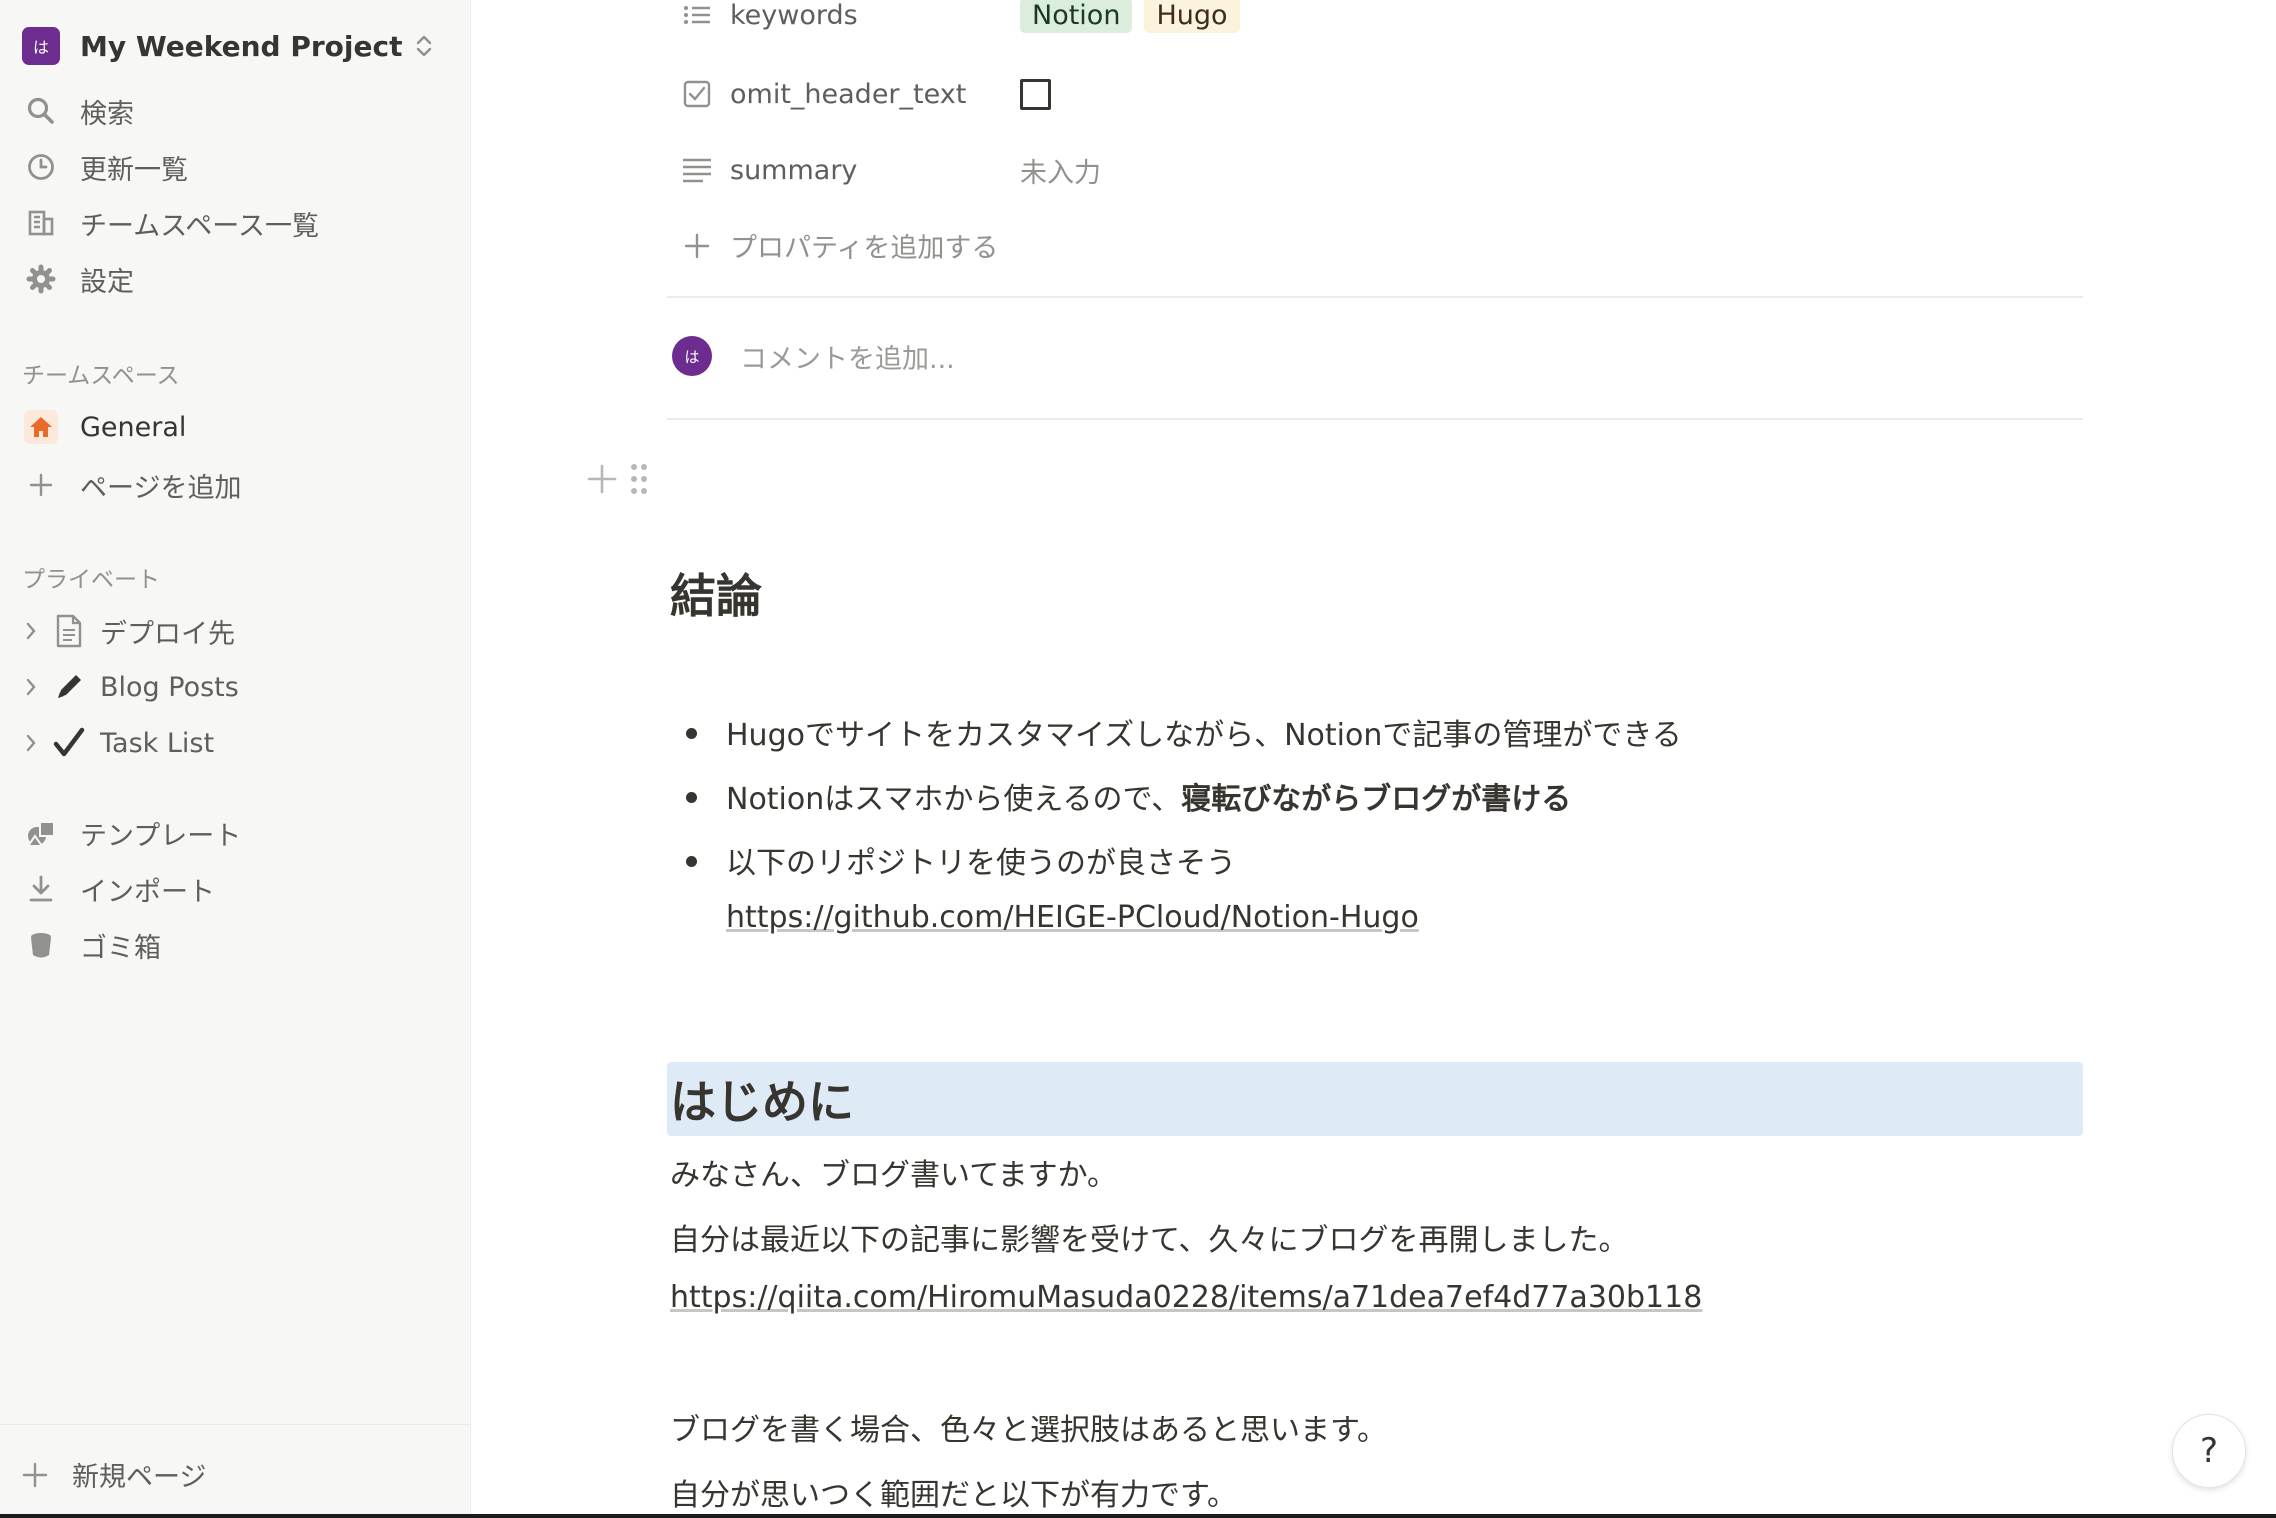  I want to click on paragraph: ブログを書く場合、色々と選択肢はあると思います。, so click(1028, 1430).